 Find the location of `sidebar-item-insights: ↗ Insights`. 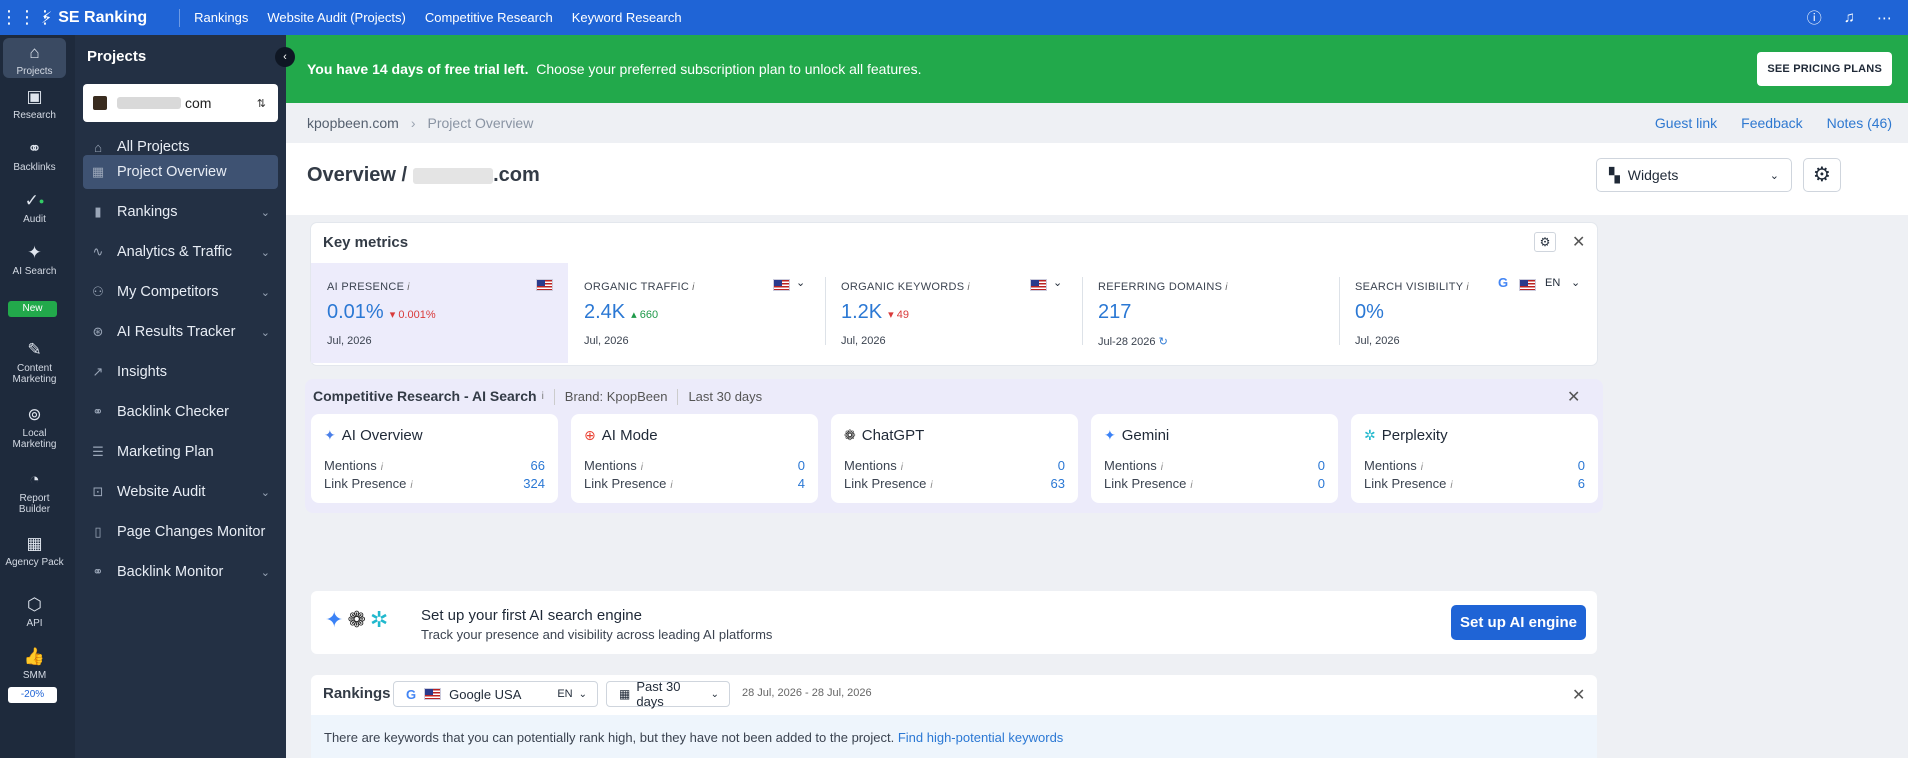

sidebar-item-insights: ↗ Insights is located at coordinates (180, 372).